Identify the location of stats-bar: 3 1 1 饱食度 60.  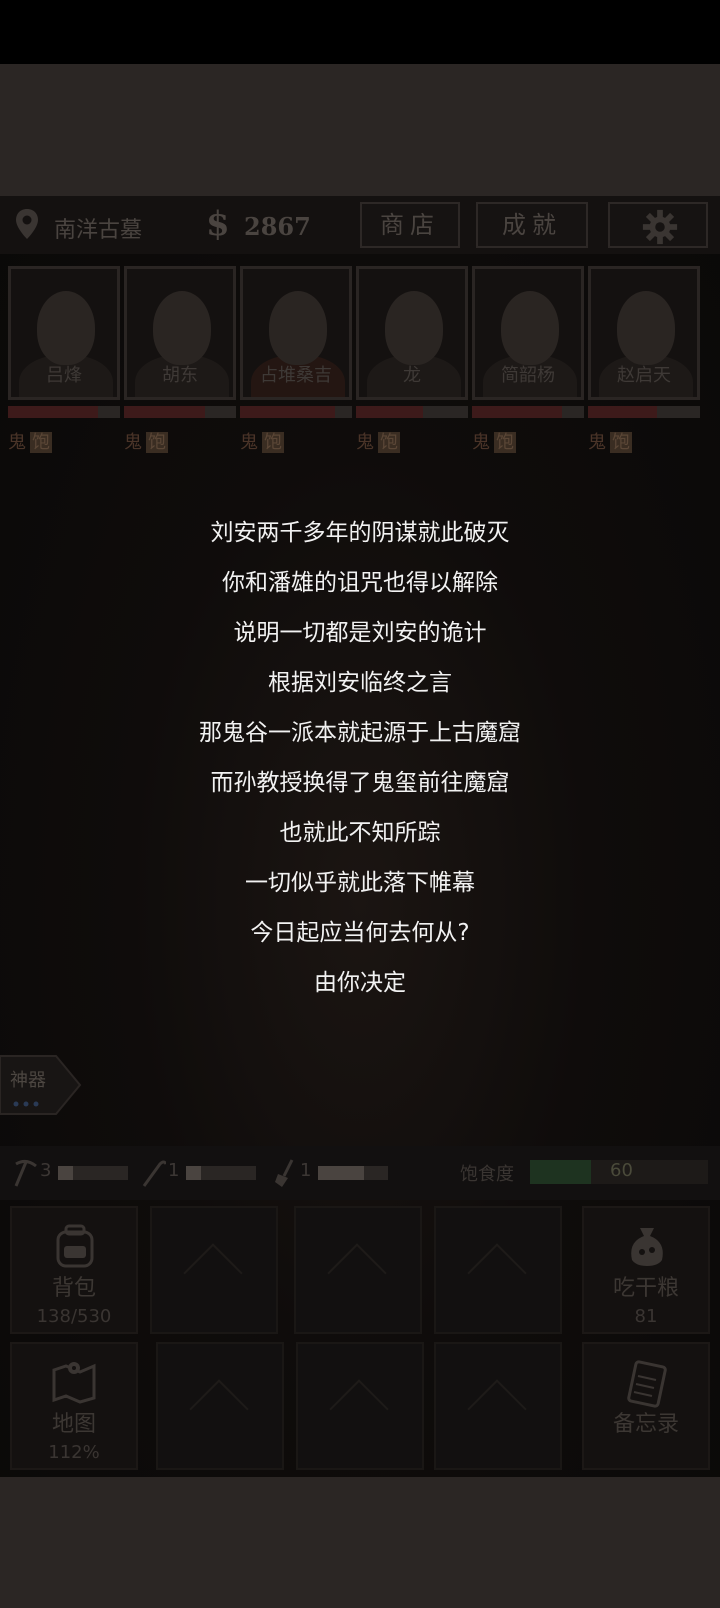
(360, 1173).